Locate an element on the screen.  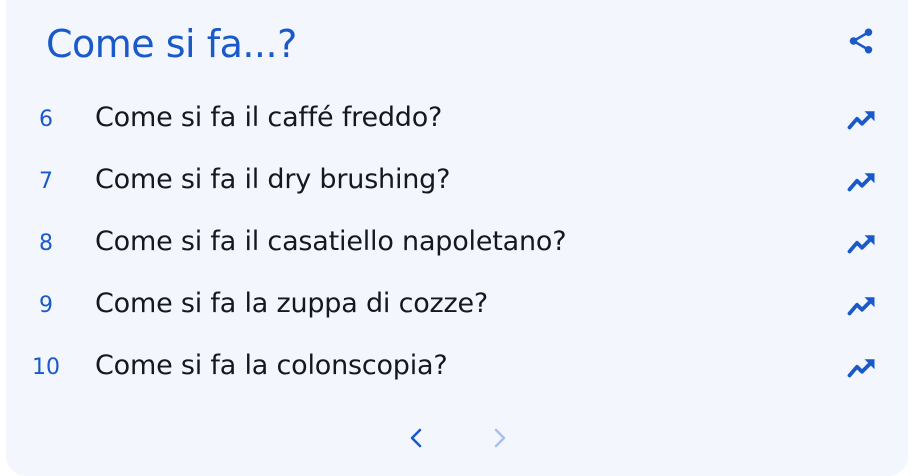
item-query: Come si fa il casatiello napoletano? is located at coordinates (331, 242).